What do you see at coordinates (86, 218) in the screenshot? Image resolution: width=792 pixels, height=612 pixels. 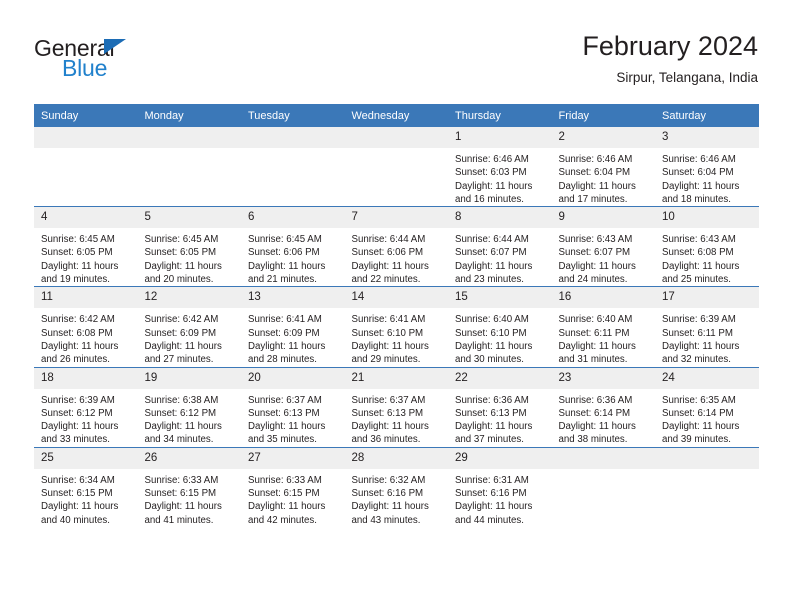 I see `day-number: 4` at bounding box center [86, 218].